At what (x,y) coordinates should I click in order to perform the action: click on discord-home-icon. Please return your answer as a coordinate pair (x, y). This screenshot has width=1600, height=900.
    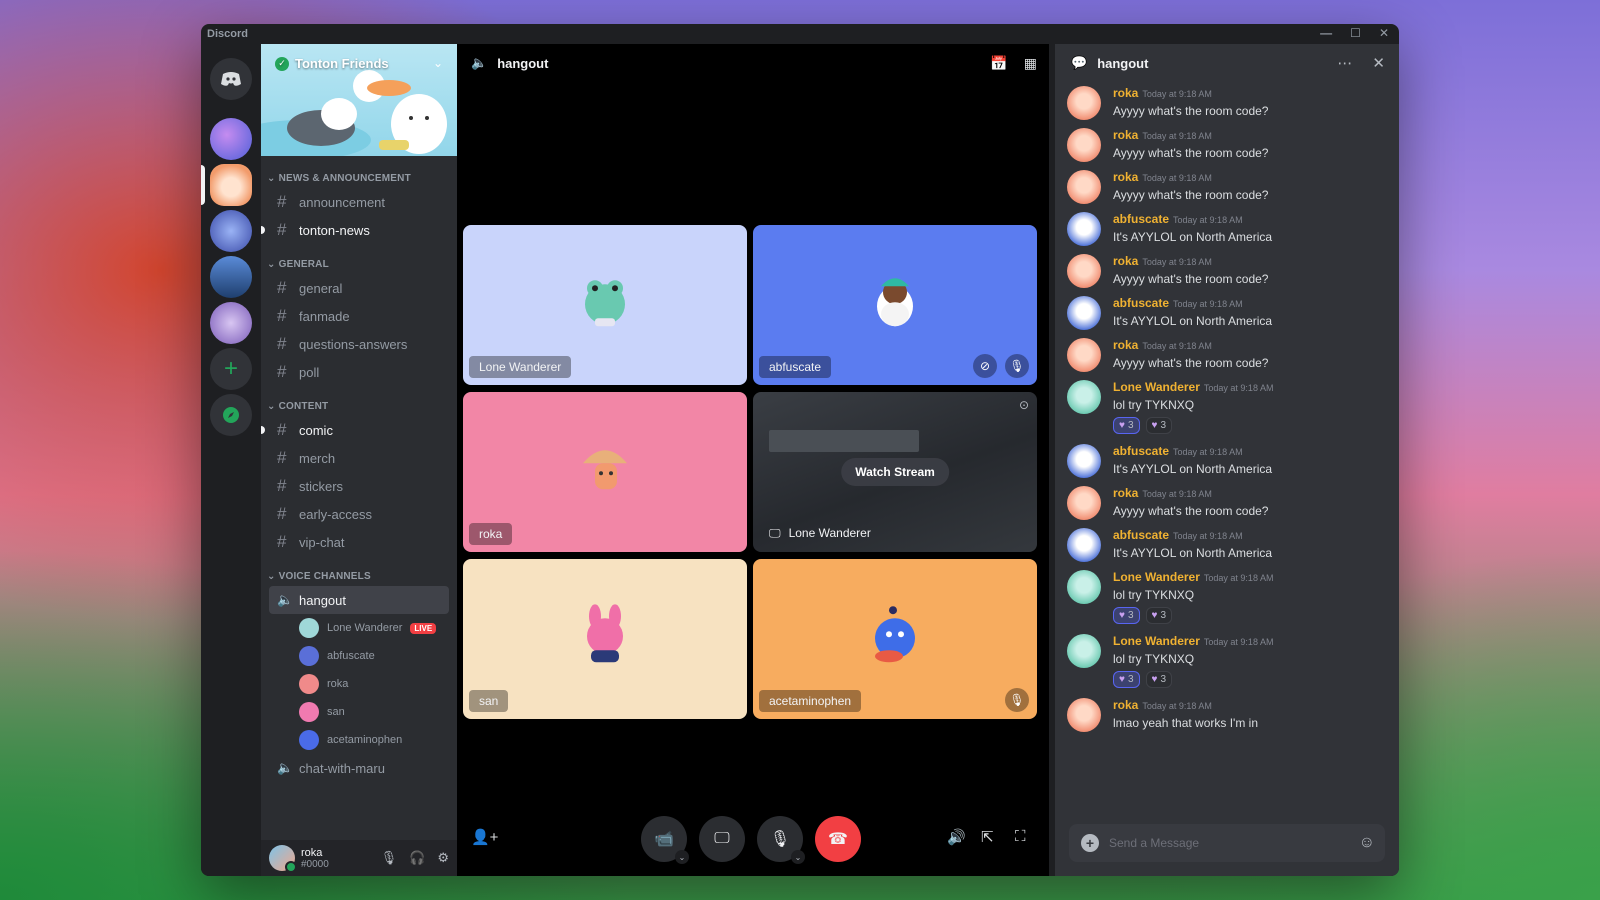
    Looking at the image, I should click on (231, 79).